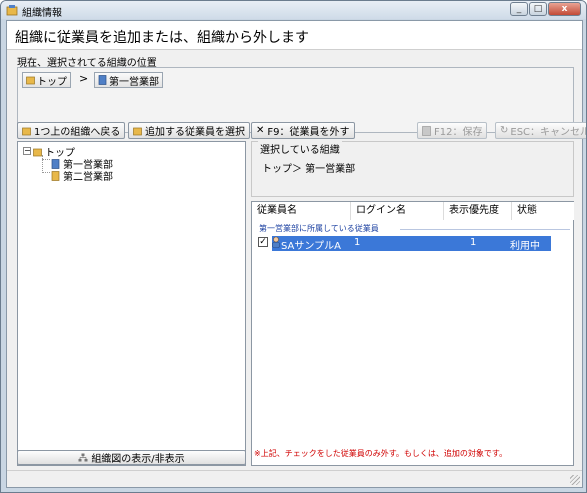 This screenshot has width=587, height=493. I want to click on column-header-priority: 表示優先度, so click(478, 211).